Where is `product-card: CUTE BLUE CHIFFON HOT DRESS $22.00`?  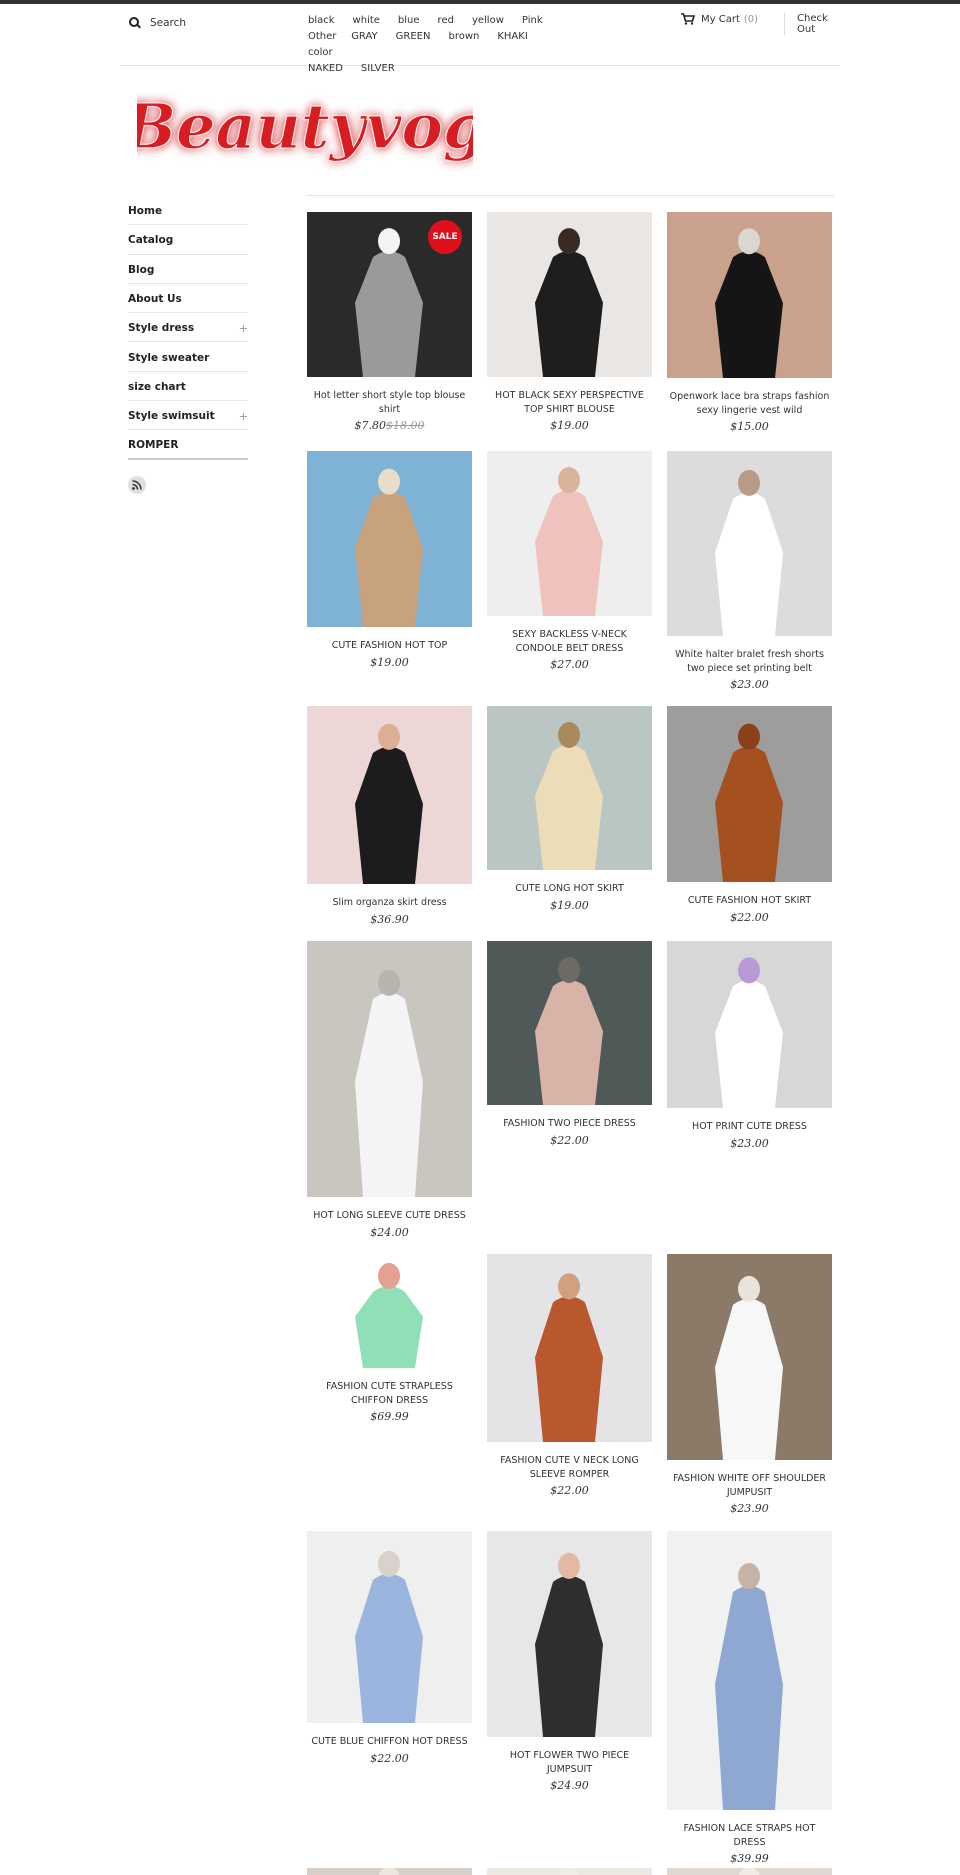 product-card: CUTE BLUE CHIFFON HOT DRESS $22.00 is located at coordinates (389, 1648).